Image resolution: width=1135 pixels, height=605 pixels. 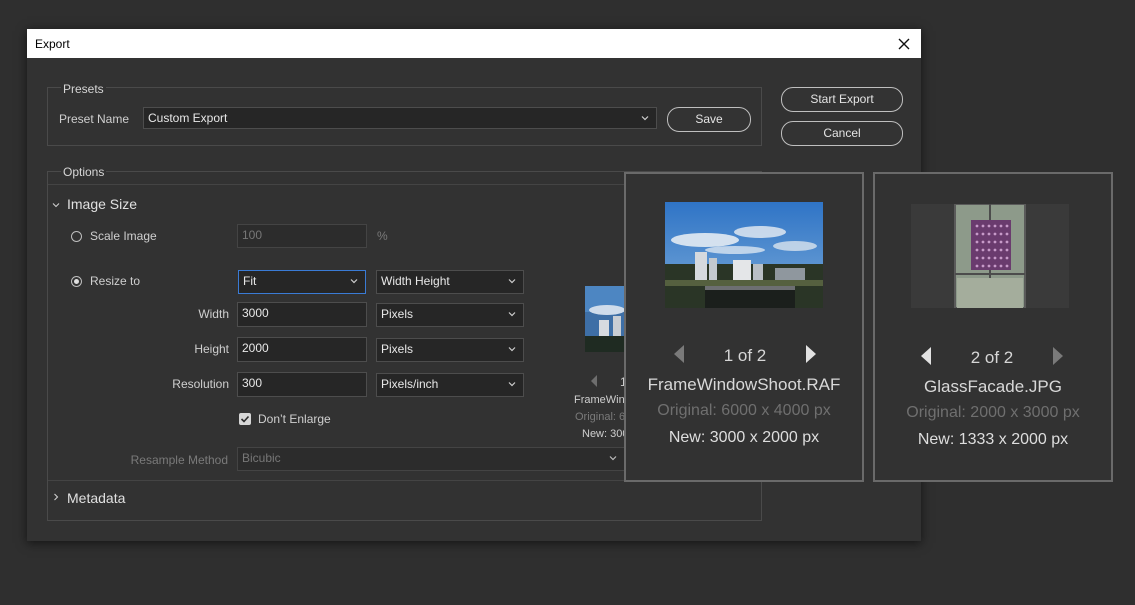 What do you see at coordinates (56, 205) in the screenshot?
I see `section-expanded-chevron-icon` at bounding box center [56, 205].